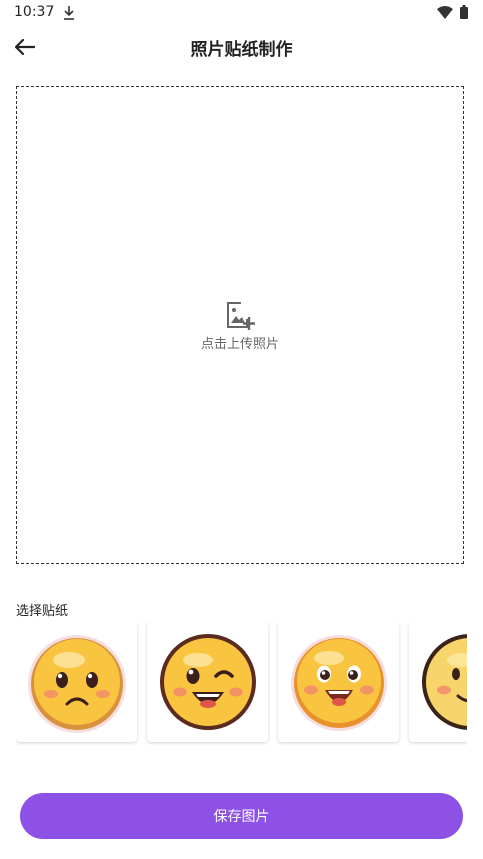 Image resolution: width=483 pixels, height=859 pixels. Describe the element at coordinates (241, 13) in the screenshot. I see `status-bar: 10:37` at that location.